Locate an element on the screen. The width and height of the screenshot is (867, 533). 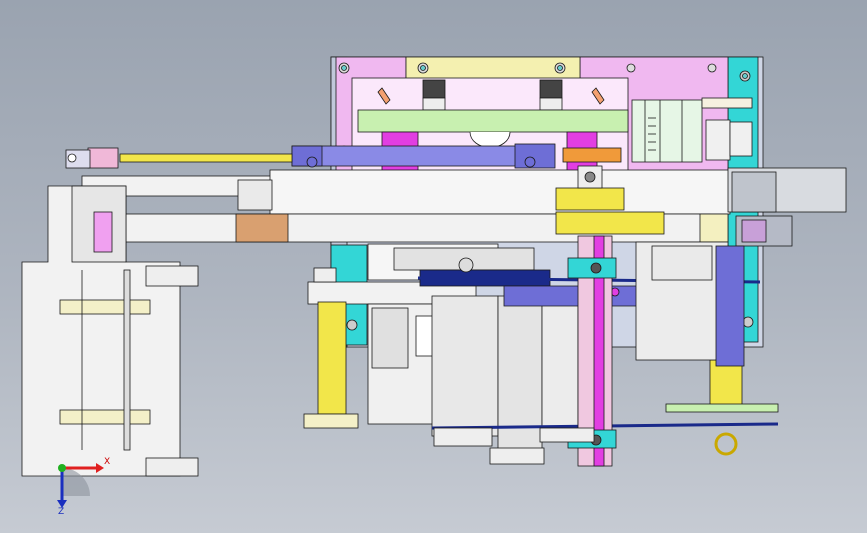
x-axis-label: X is located at coordinates (107, 462).